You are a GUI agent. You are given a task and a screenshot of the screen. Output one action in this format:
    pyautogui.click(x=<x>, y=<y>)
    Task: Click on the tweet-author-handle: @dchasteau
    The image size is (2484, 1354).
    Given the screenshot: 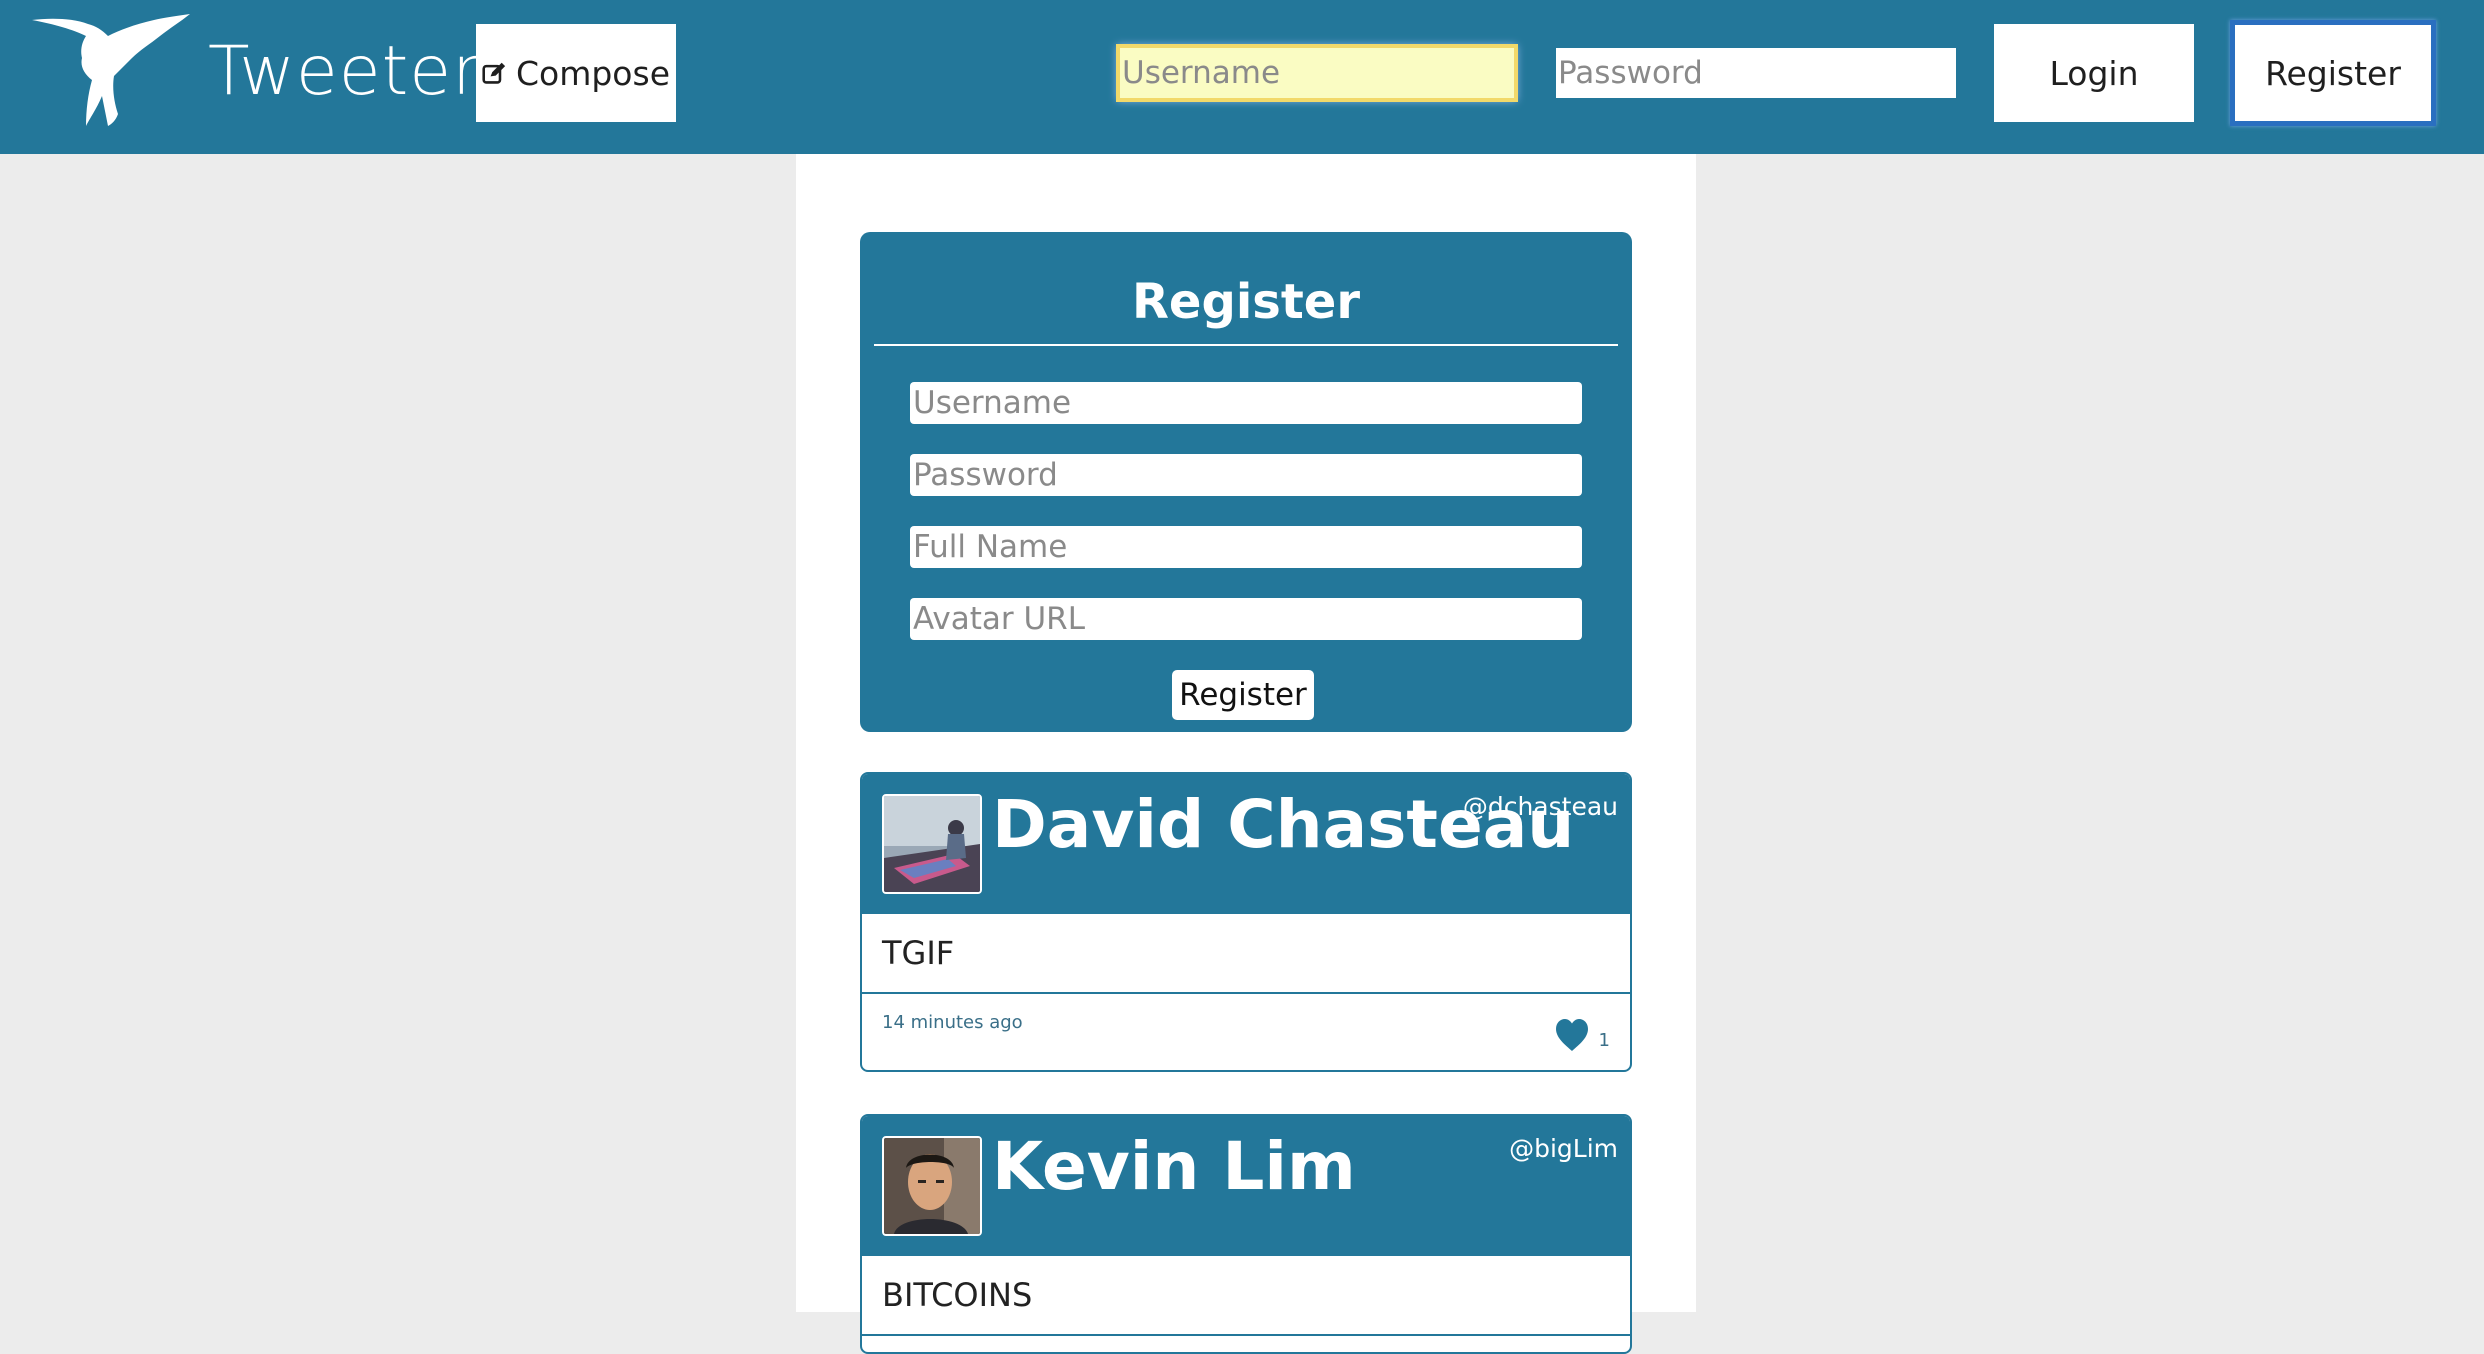 What is the action you would take?
    pyautogui.click(x=1540, y=806)
    